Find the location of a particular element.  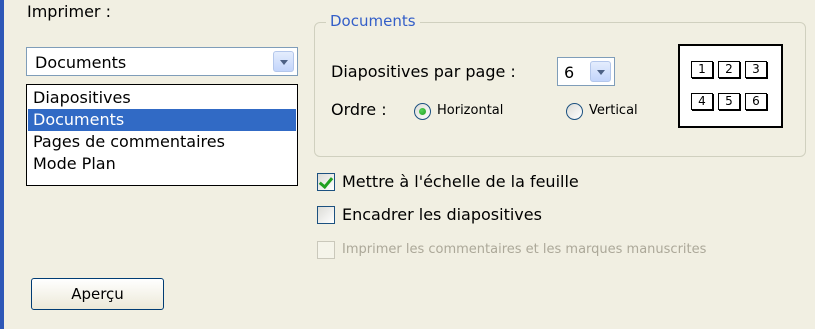

frame-slides-label: Encadrer les diapositives is located at coordinates (442, 214).